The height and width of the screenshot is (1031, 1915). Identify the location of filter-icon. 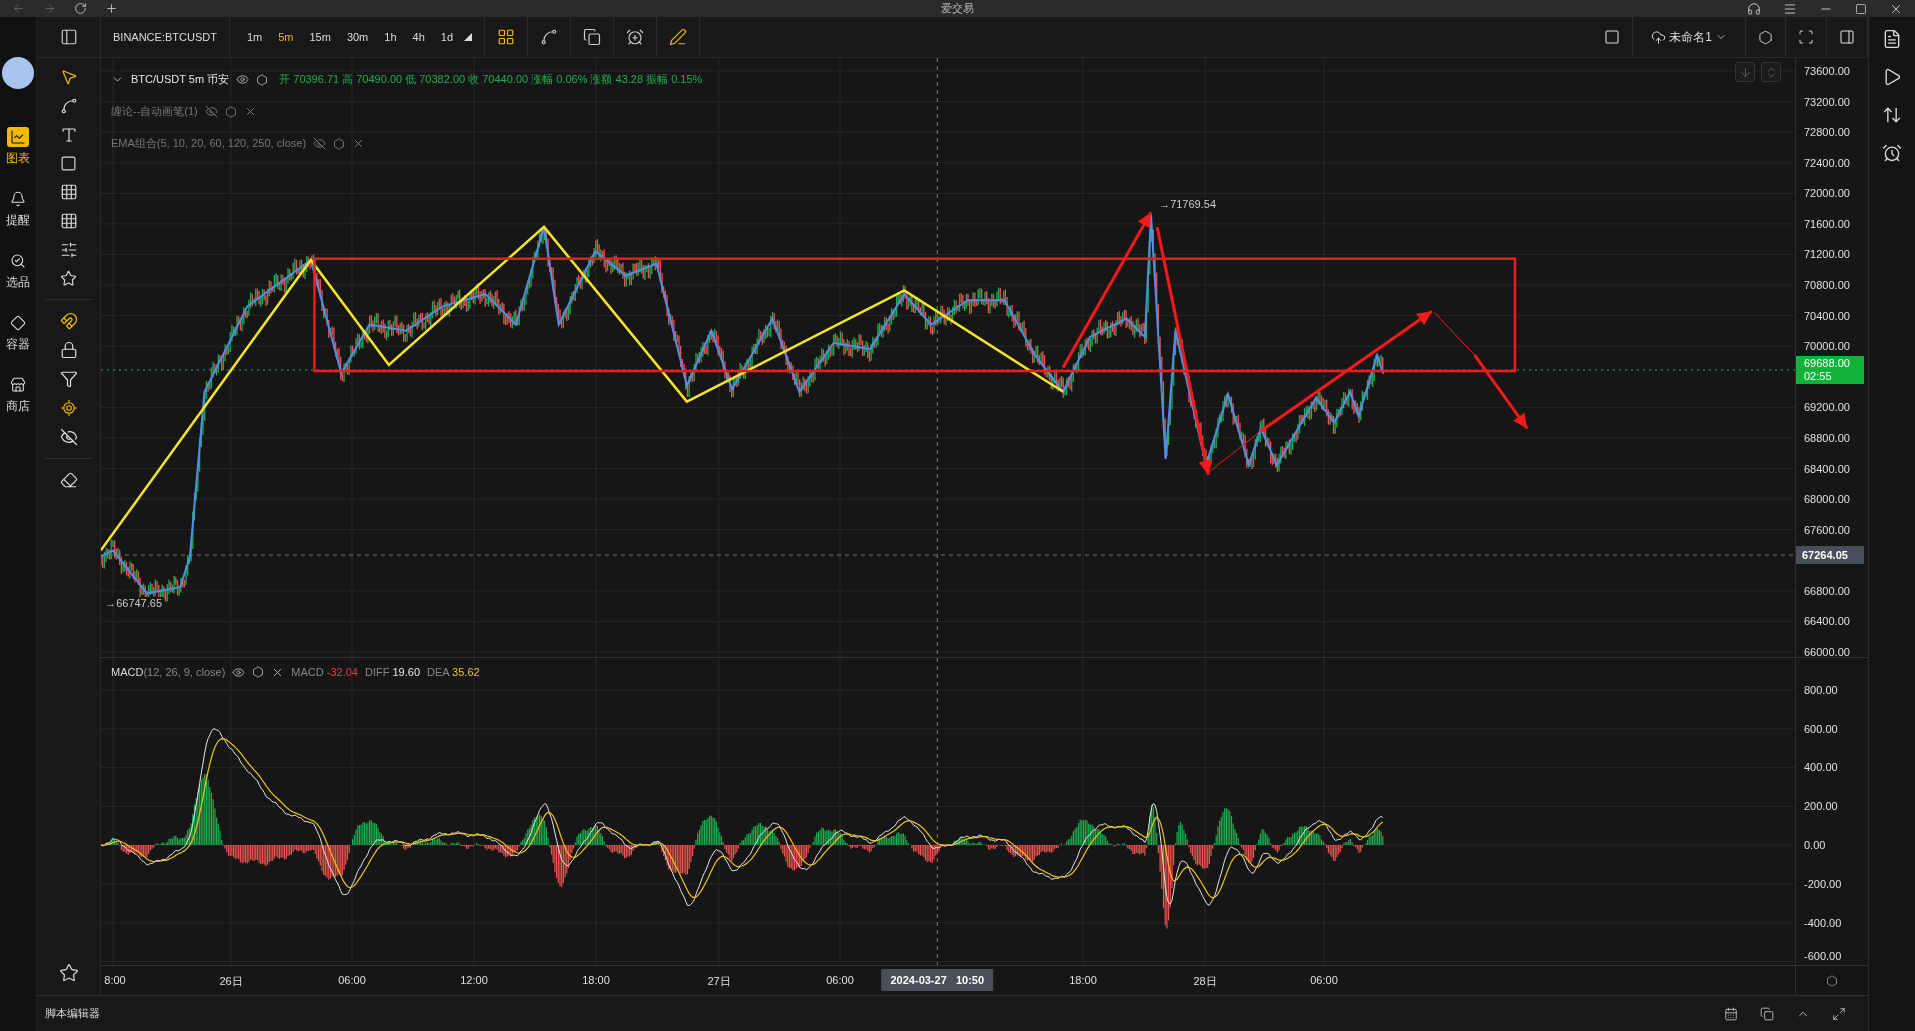
(68, 379).